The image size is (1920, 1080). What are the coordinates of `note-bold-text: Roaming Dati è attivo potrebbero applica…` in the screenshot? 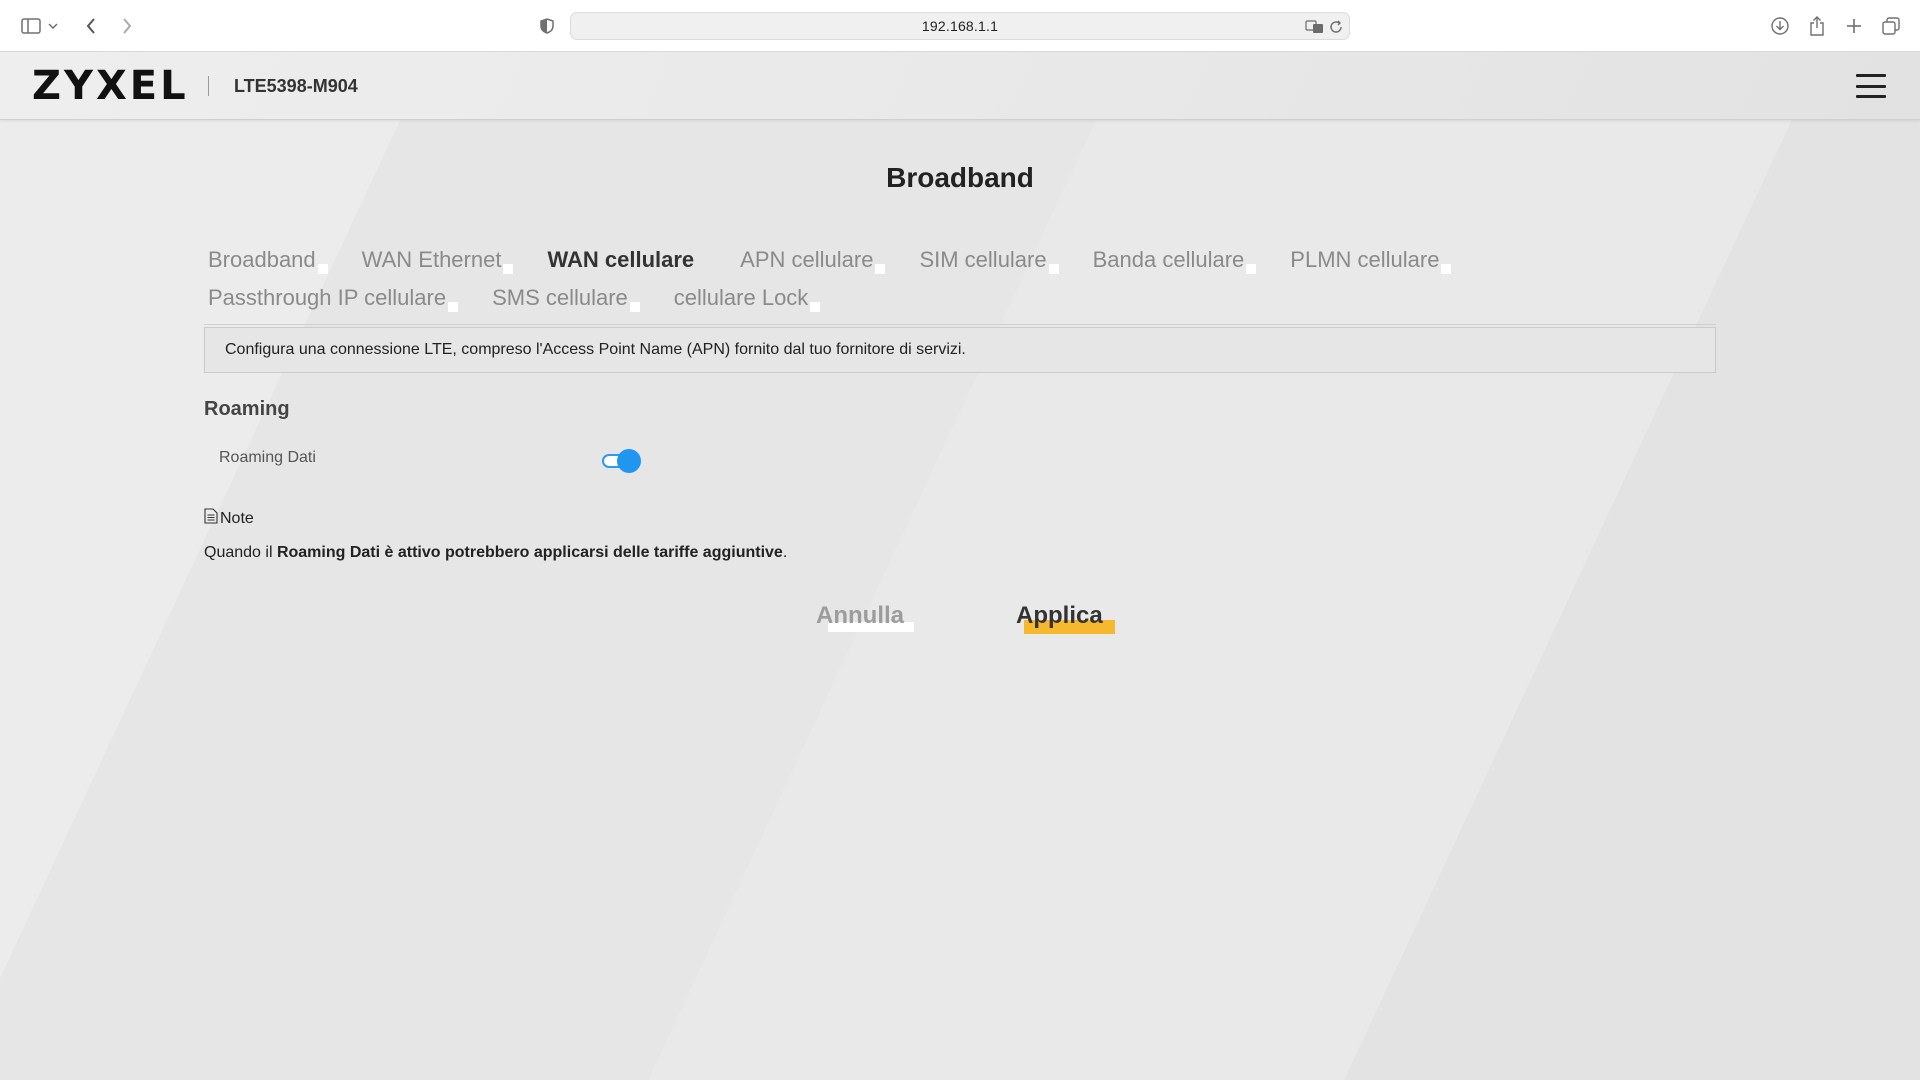 It's located at (529, 552).